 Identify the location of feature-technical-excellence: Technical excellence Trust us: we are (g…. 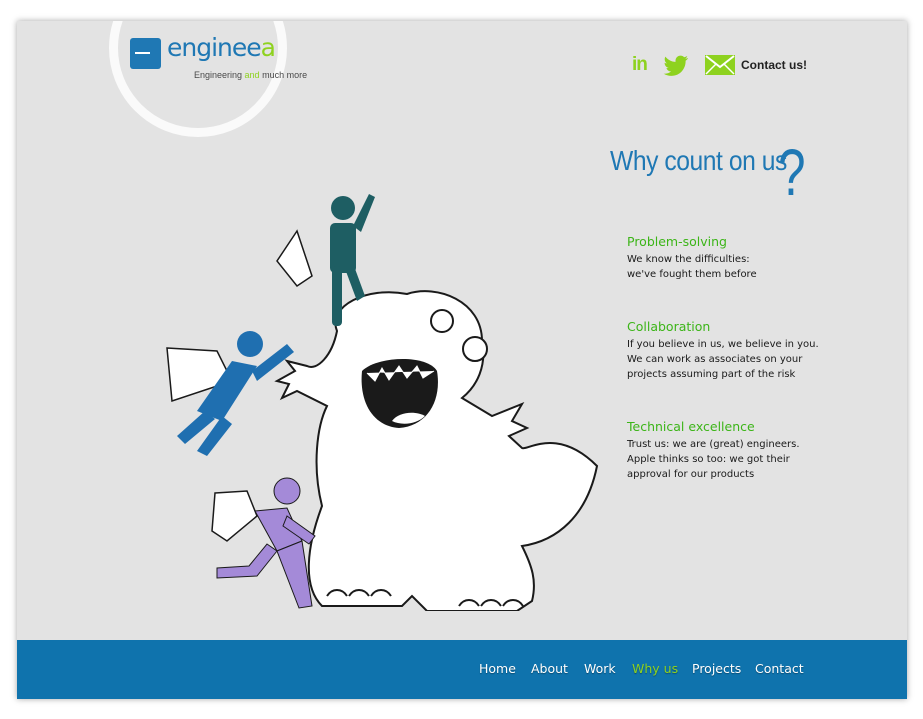
(757, 450).